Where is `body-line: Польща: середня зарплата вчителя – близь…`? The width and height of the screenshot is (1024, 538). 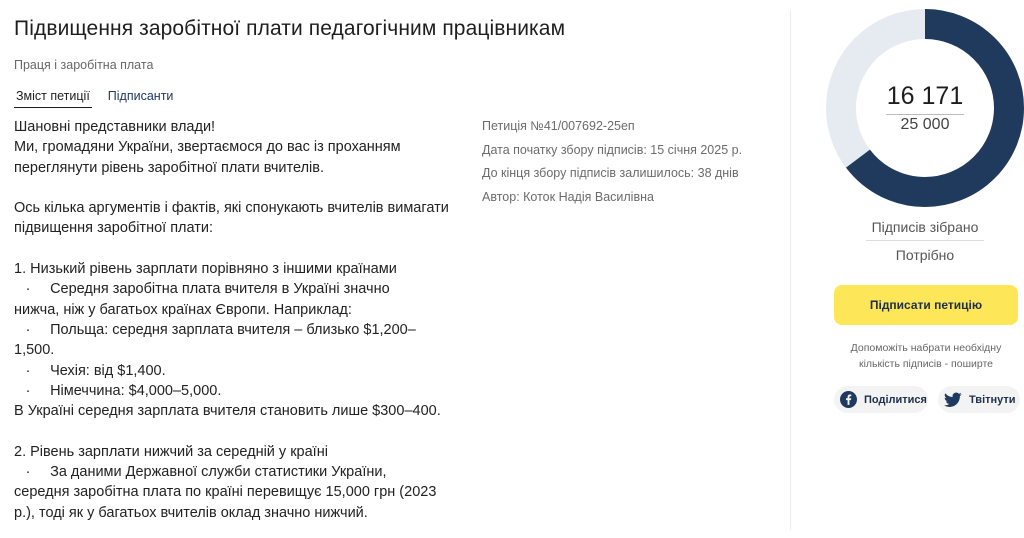 body-line: Польща: середня зарплата вчителя – близь… is located at coordinates (233, 329).